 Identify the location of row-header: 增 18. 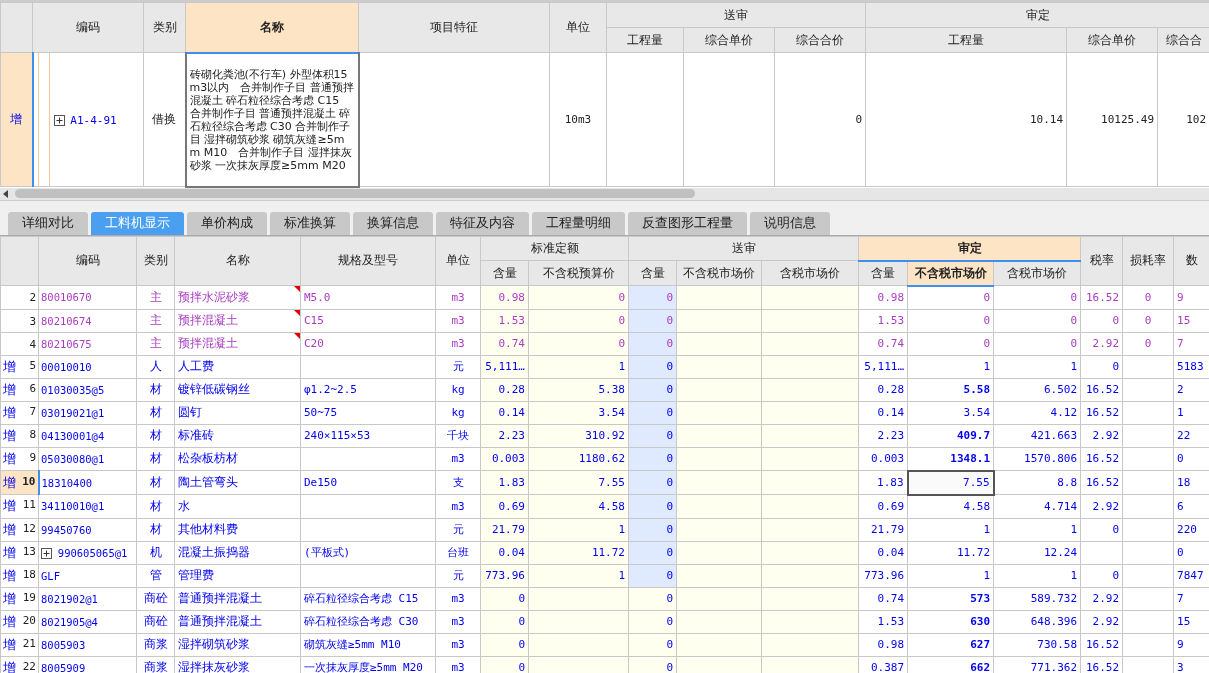
(19, 575).